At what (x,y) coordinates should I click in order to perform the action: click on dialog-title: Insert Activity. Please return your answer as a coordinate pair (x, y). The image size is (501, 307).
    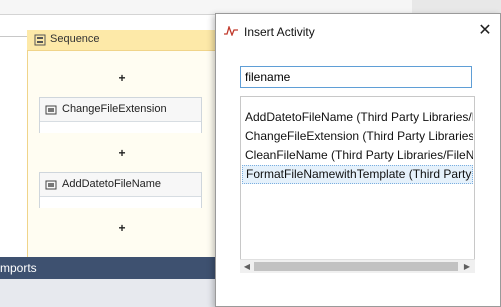
    Looking at the image, I should click on (279, 32).